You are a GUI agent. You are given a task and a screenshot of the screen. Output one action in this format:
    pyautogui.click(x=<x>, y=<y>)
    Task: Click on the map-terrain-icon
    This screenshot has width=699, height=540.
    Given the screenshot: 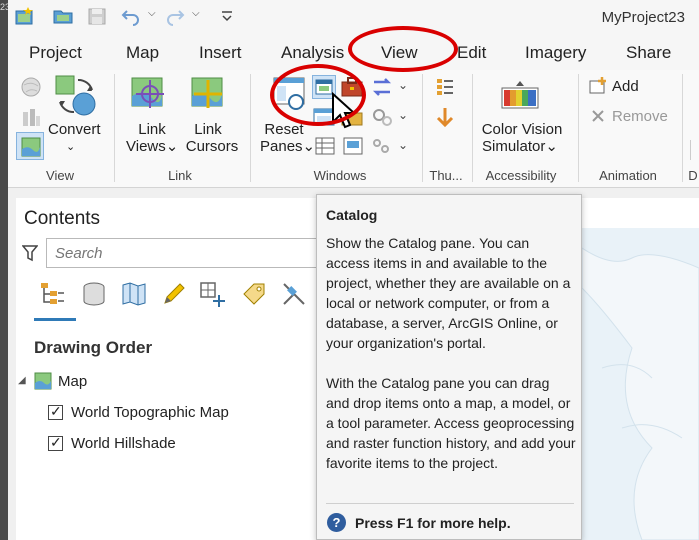 What is the action you would take?
    pyautogui.click(x=640, y=393)
    